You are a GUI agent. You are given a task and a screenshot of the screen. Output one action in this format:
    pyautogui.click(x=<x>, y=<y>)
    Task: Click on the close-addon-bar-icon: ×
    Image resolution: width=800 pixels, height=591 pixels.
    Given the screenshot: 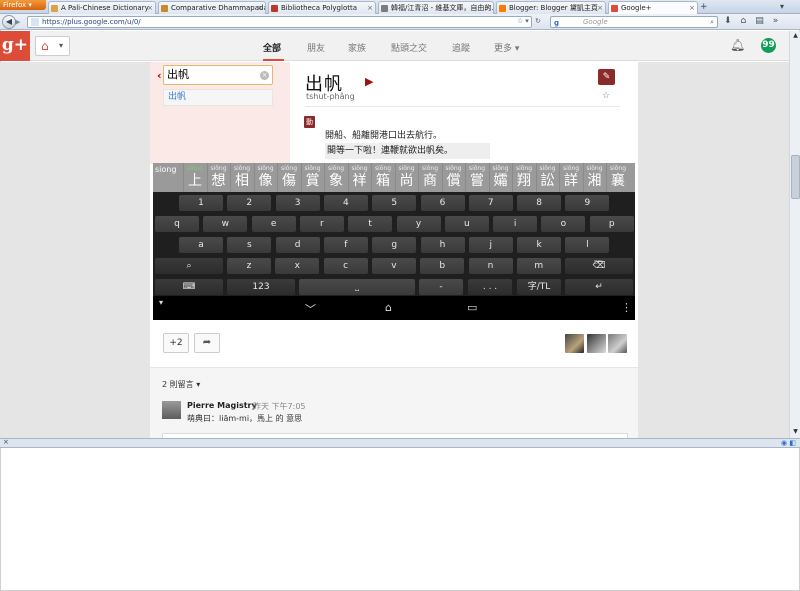 What is the action you would take?
    pyautogui.click(x=6, y=442)
    